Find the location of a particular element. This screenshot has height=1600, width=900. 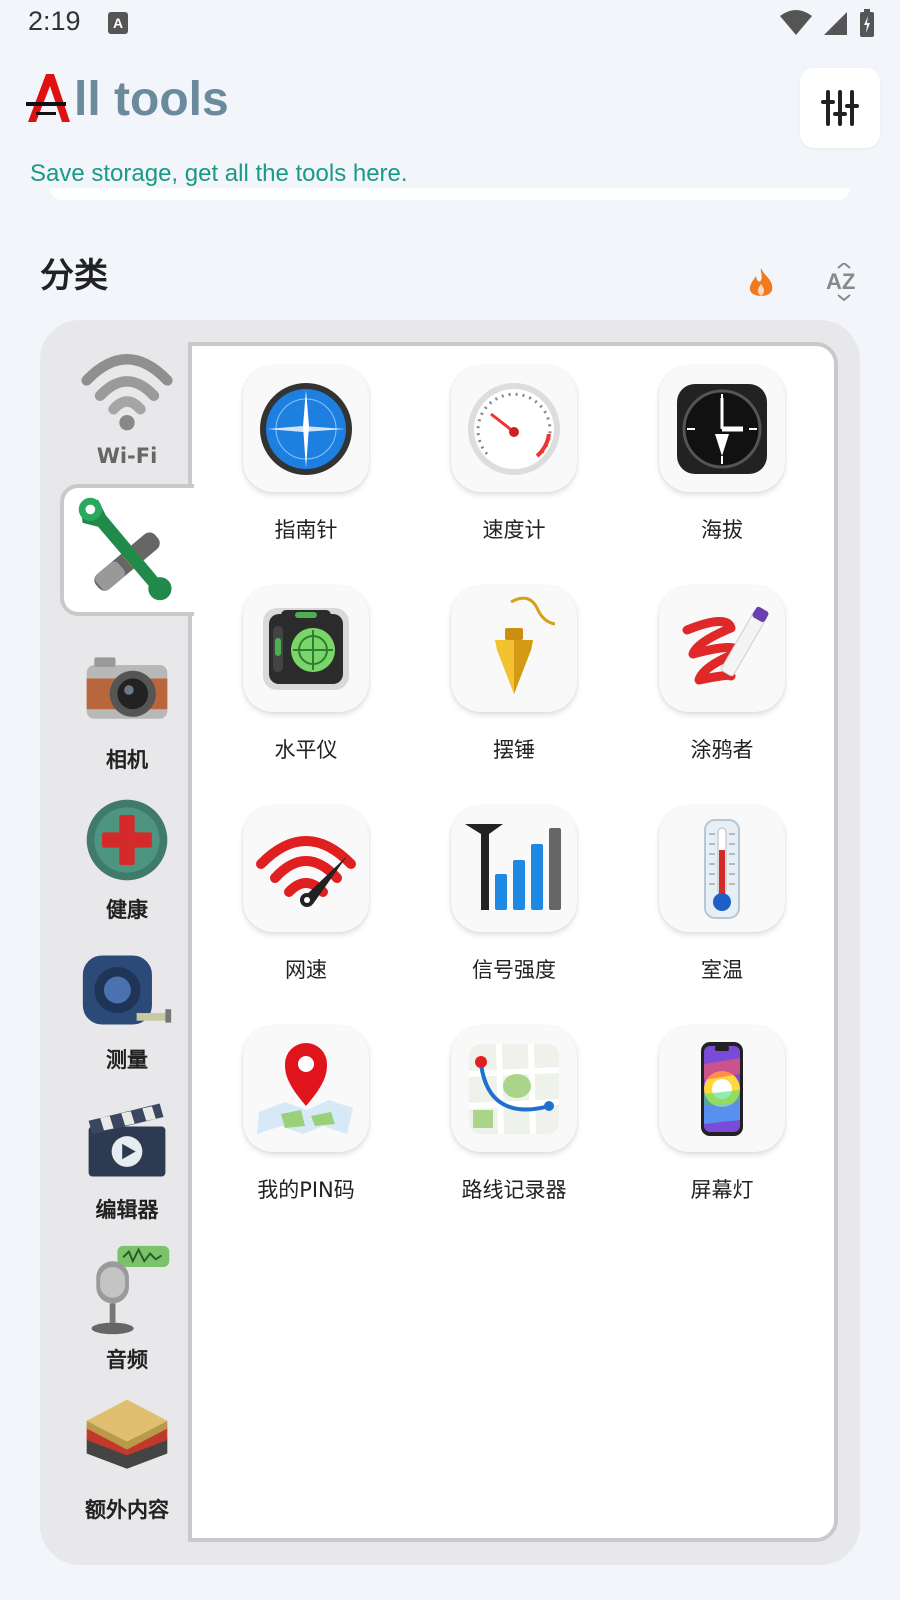

tool-route-map: 路线记录器 is located at coordinates (514, 1126).